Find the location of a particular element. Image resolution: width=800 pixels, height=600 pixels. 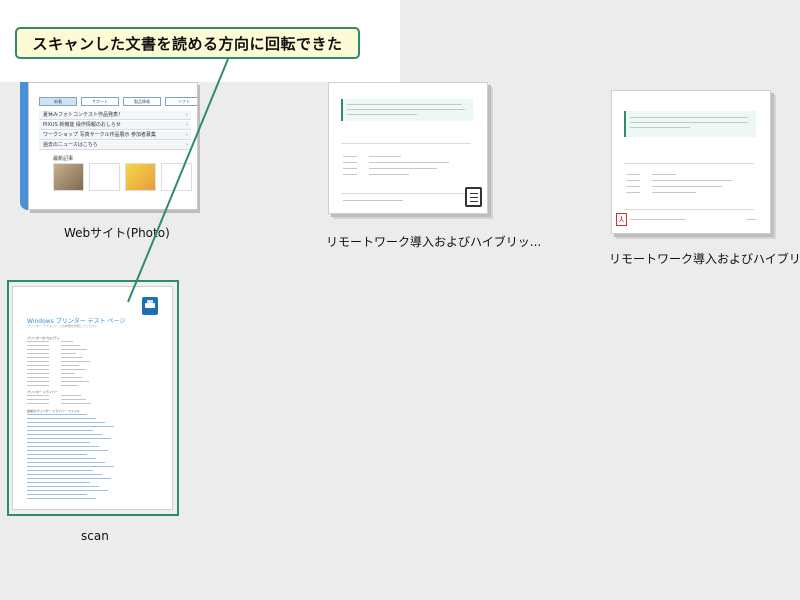

preview-news-text: 過去のニュースはこちら is located at coordinates (70, 145).